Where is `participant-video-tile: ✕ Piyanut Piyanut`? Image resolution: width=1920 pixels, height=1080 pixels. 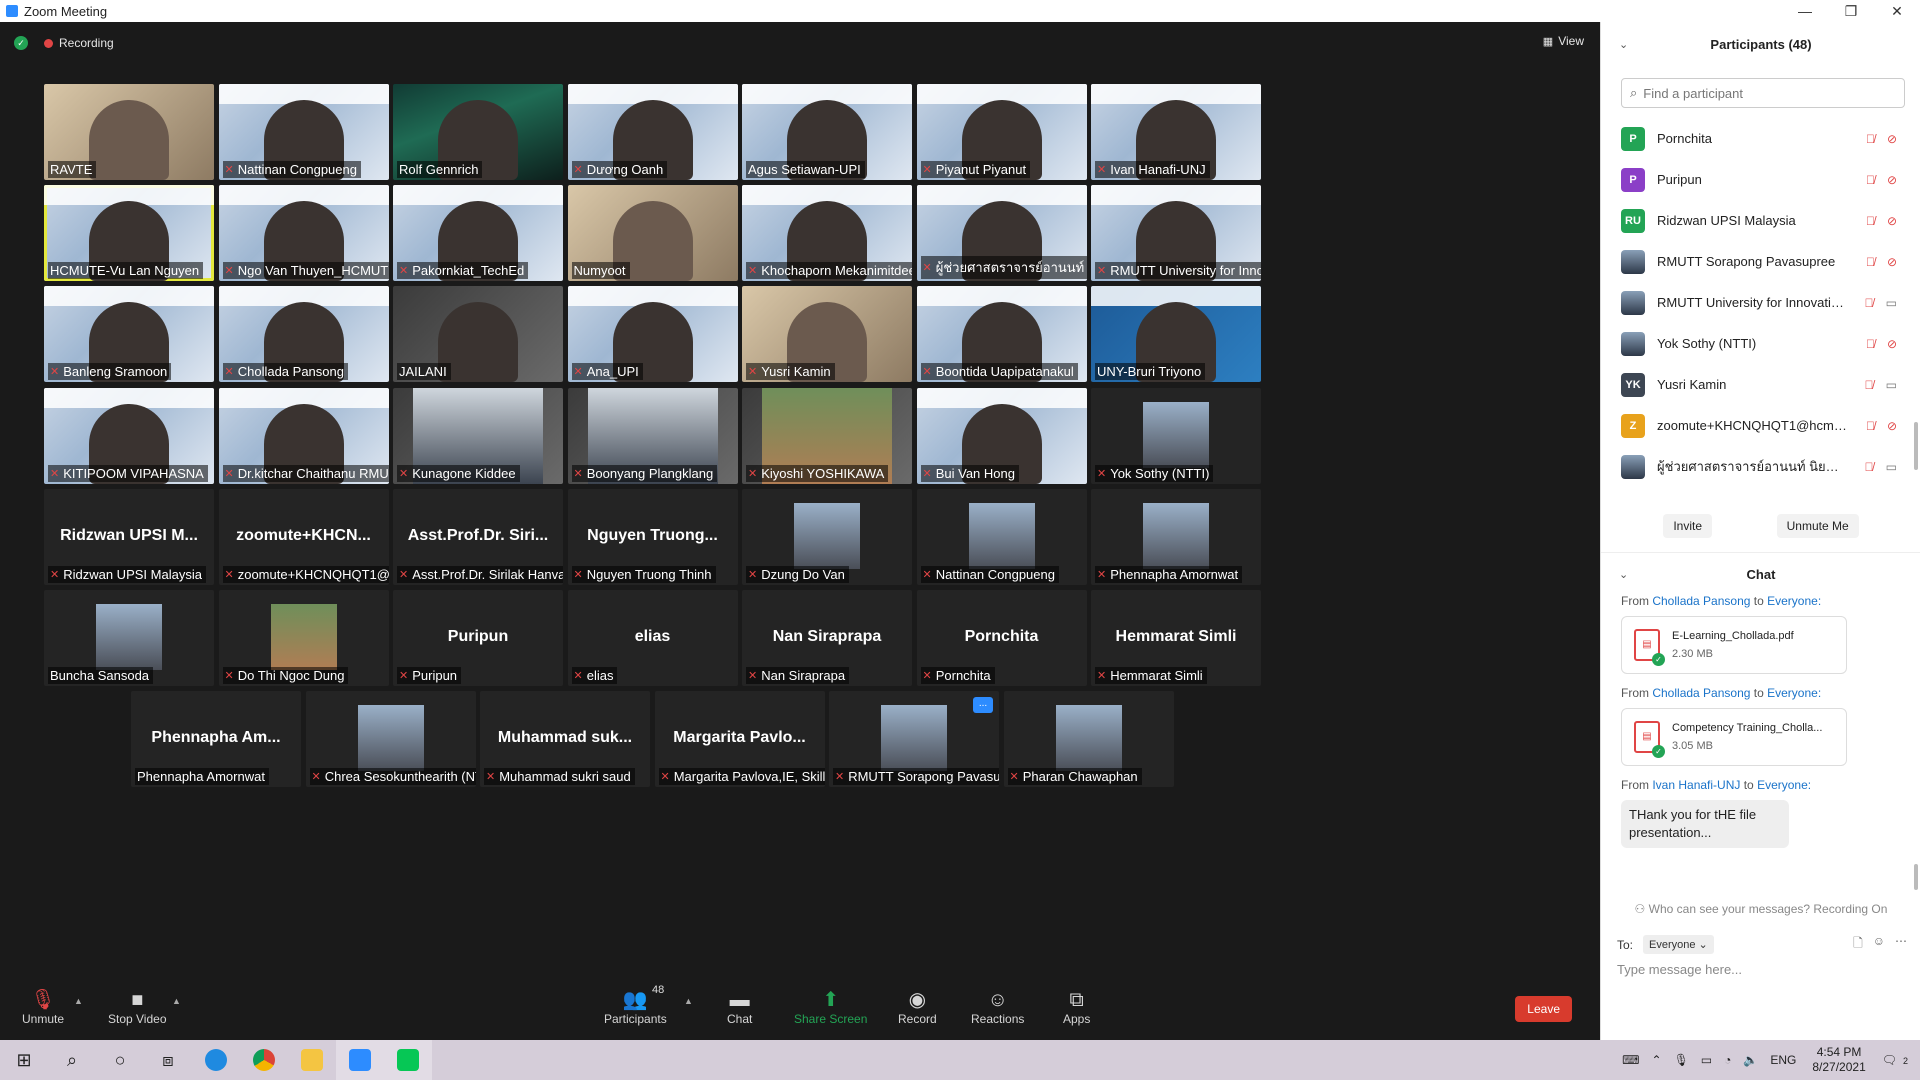 participant-video-tile: ✕ Piyanut Piyanut is located at coordinates (1001, 132).